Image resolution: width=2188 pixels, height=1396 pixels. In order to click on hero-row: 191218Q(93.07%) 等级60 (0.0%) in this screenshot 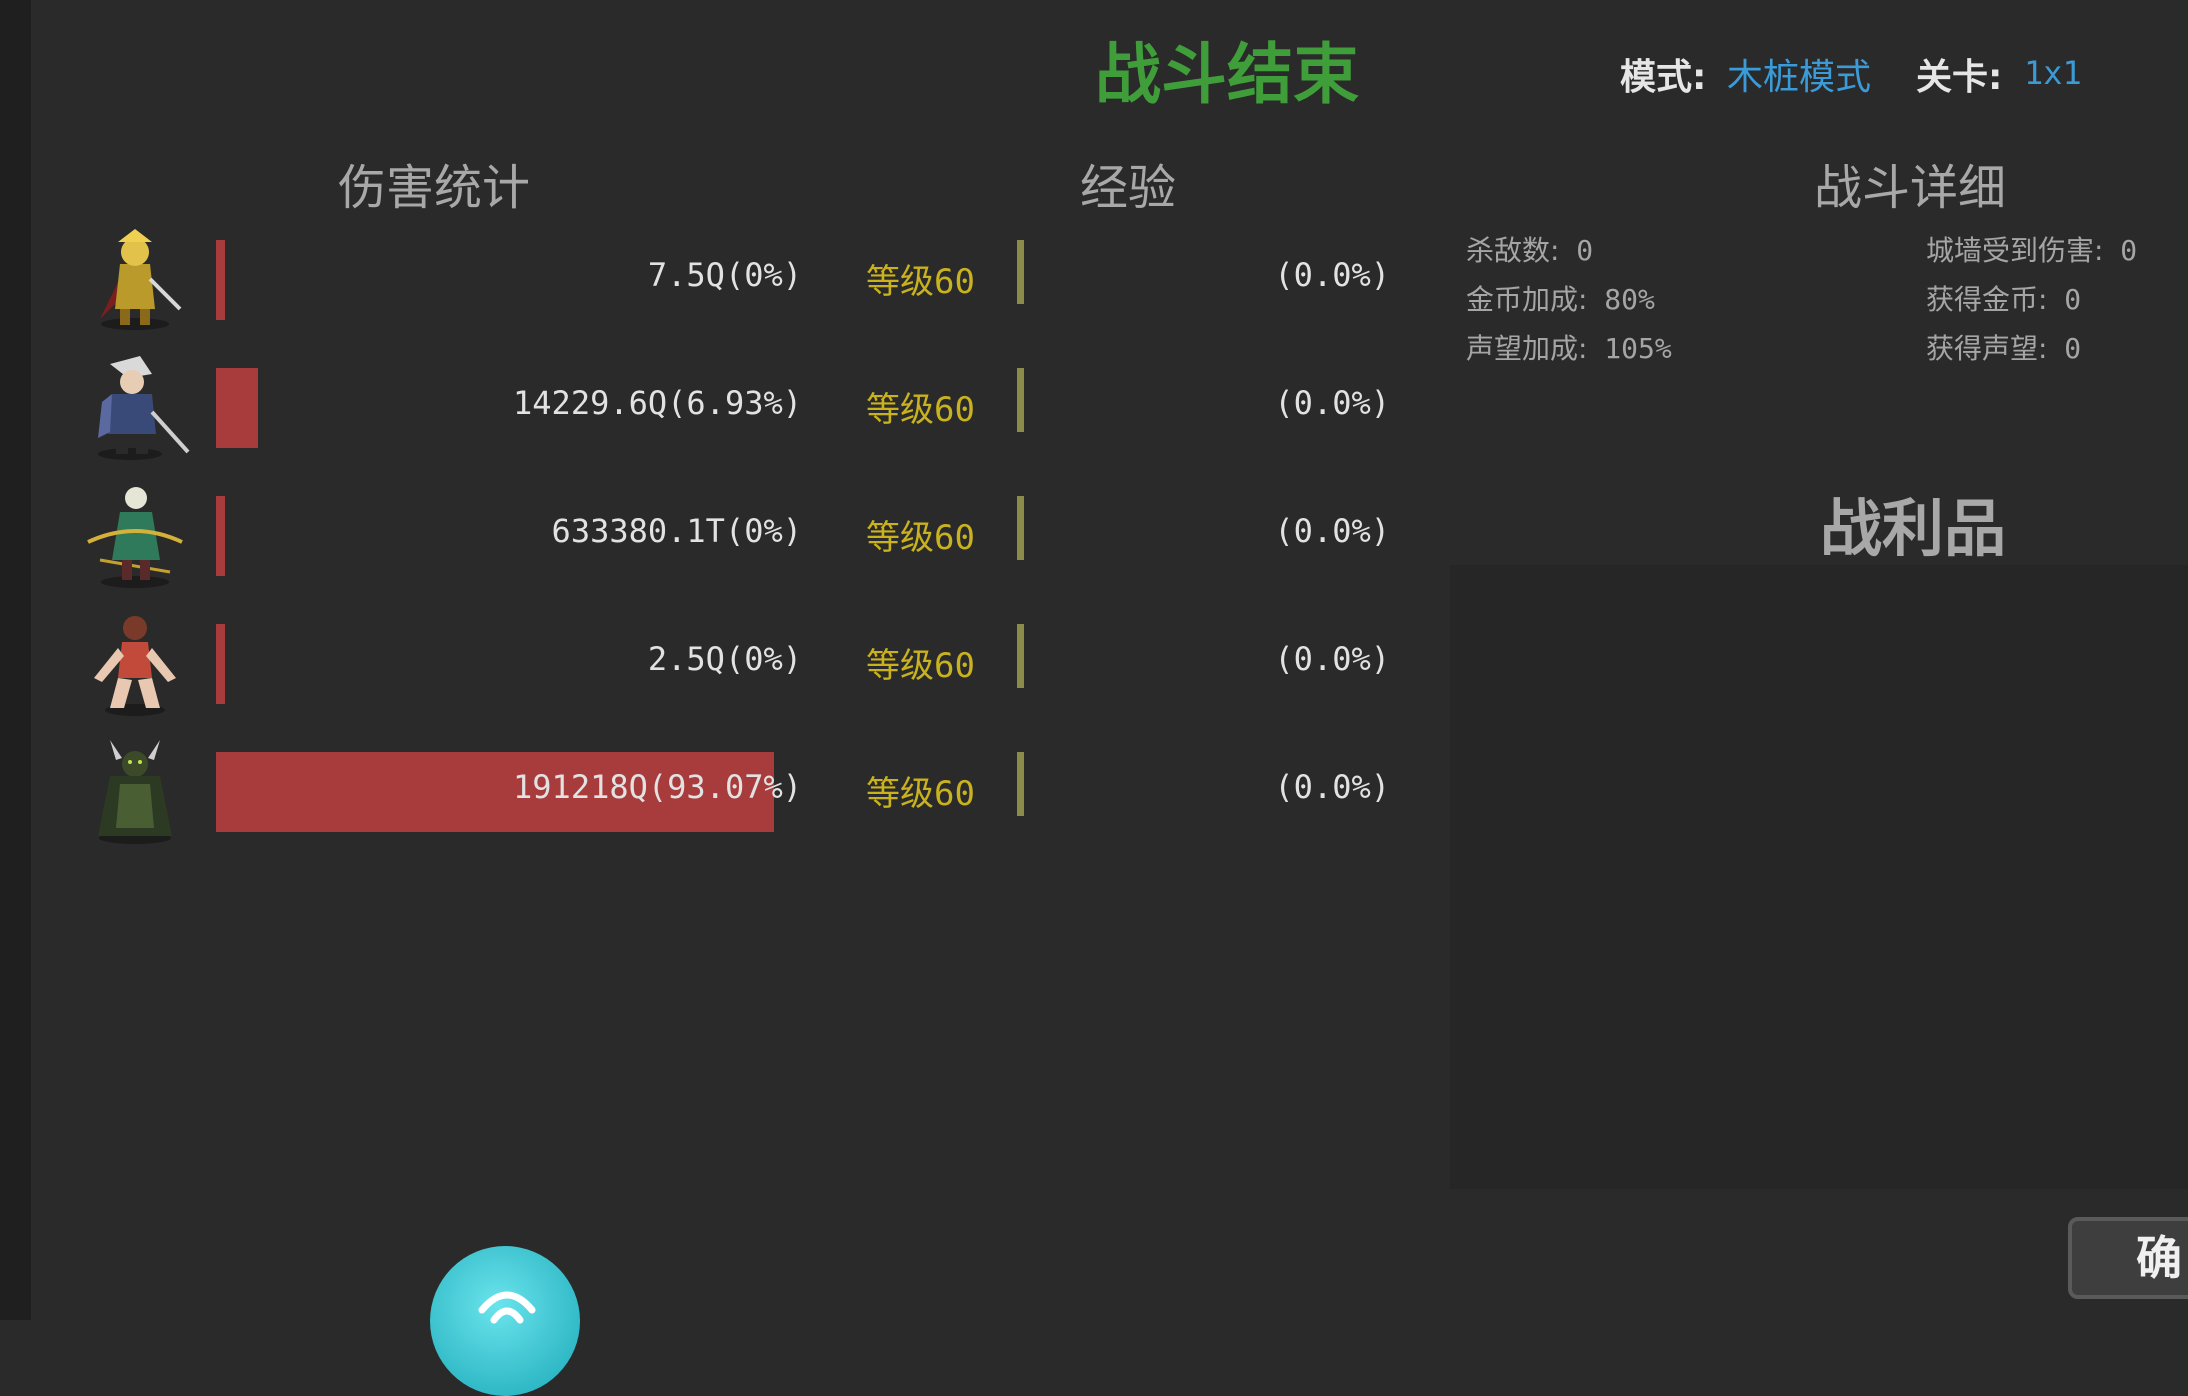, I will do `click(720, 792)`.